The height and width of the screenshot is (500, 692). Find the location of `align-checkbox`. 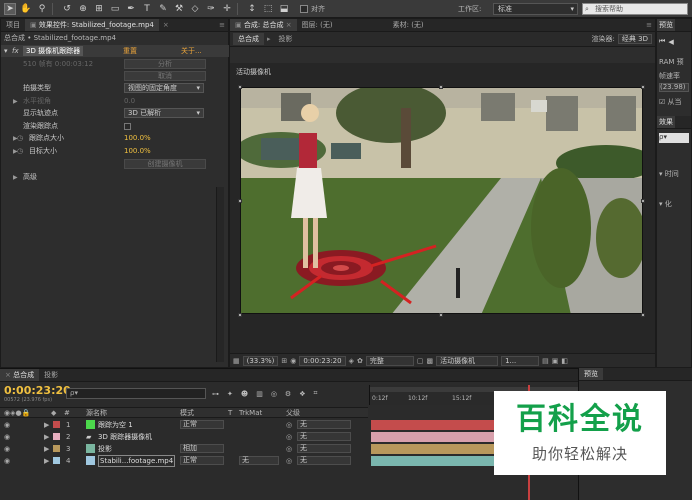

align-checkbox is located at coordinates (304, 8).